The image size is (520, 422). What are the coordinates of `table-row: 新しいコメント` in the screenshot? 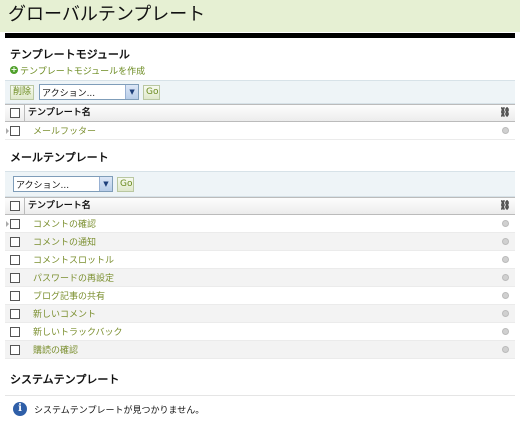 It's located at (260, 314).